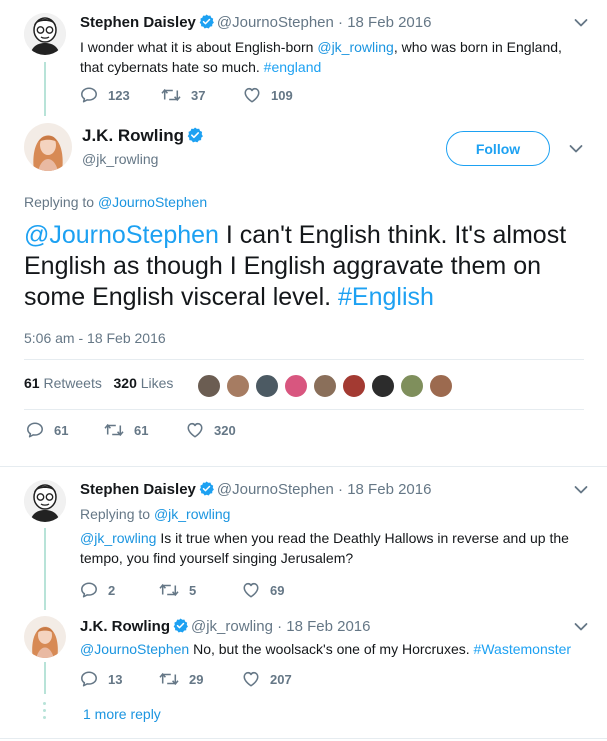 Image resolution: width=607 pixels, height=741 pixels. Describe the element at coordinates (523, 649) in the screenshot. I see `hashtag-link: #Wastemonster` at that location.